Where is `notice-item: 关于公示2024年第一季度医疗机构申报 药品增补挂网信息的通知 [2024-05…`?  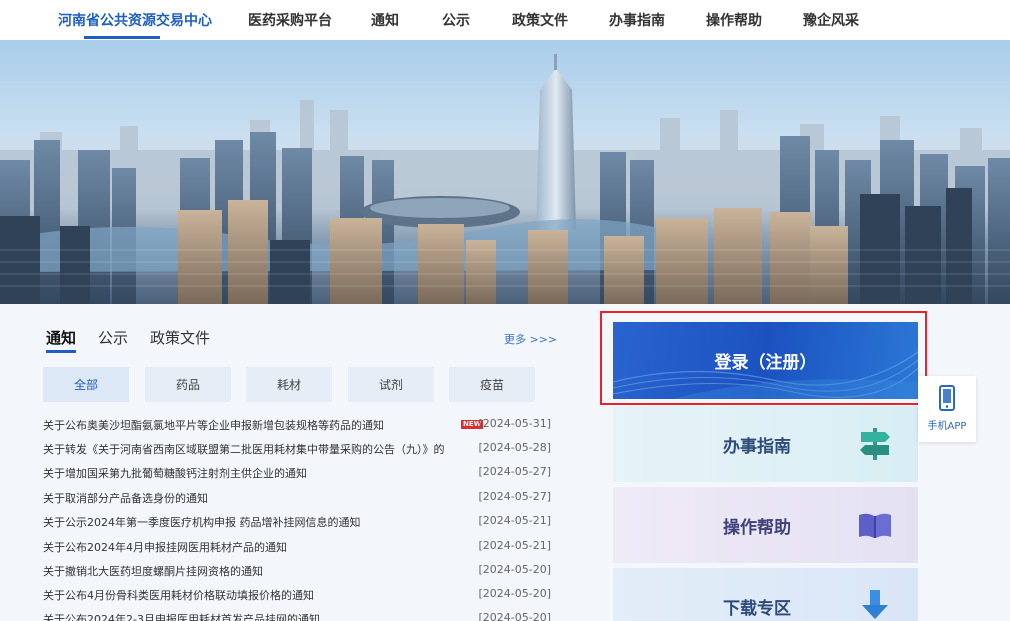 notice-item: 关于公示2024年第一季度医疗机构申报 药品增补挂网信息的通知 [2024-05… is located at coordinates (297, 523).